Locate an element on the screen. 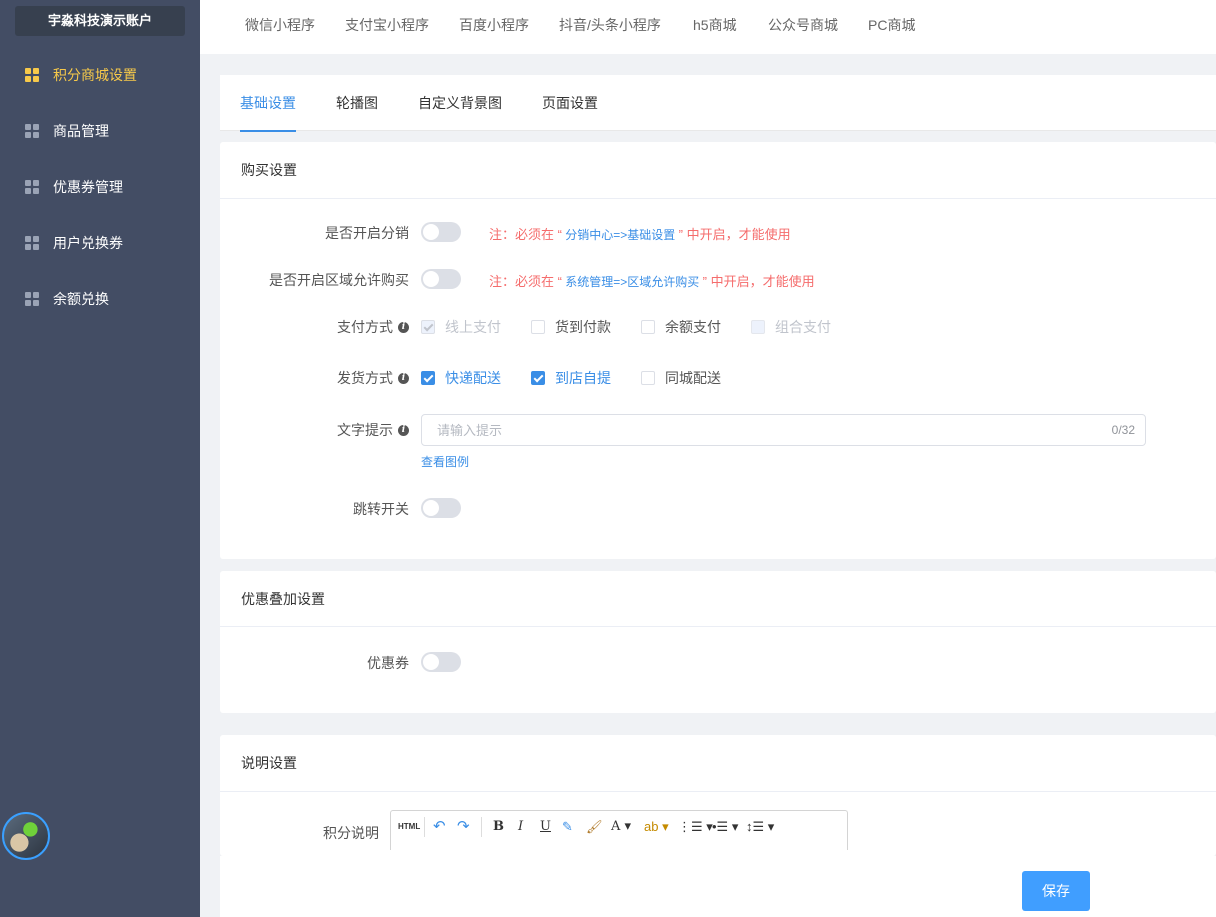 The width and height of the screenshot is (1216, 917). account-name: 宇淼科技演示账户 is located at coordinates (100, 21).